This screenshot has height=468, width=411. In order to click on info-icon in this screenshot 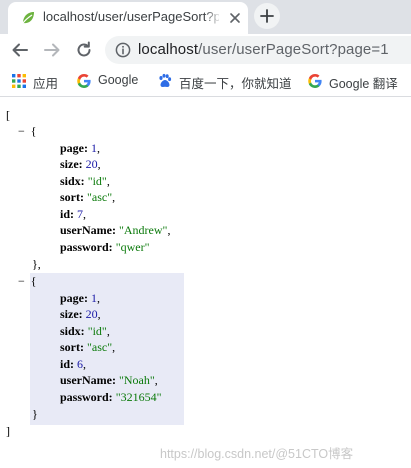, I will do `click(123, 50)`.